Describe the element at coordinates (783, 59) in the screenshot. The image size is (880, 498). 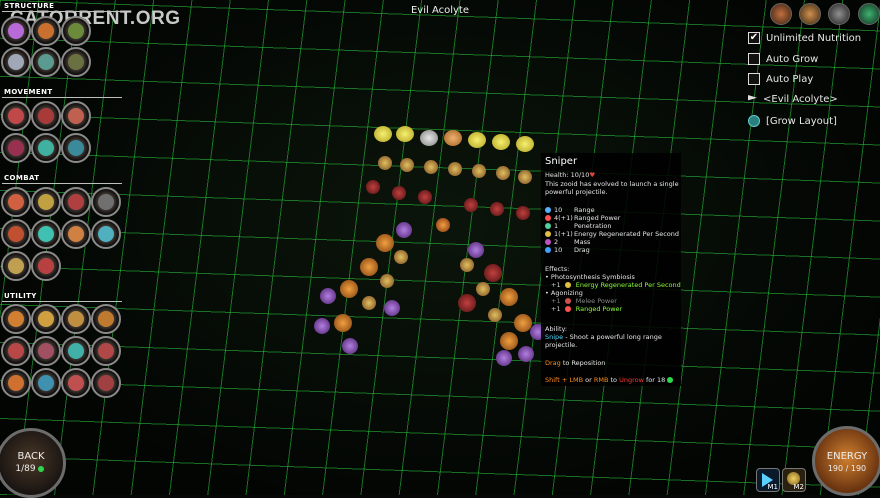
I see `auto-grow-option: Auto Grow` at that location.